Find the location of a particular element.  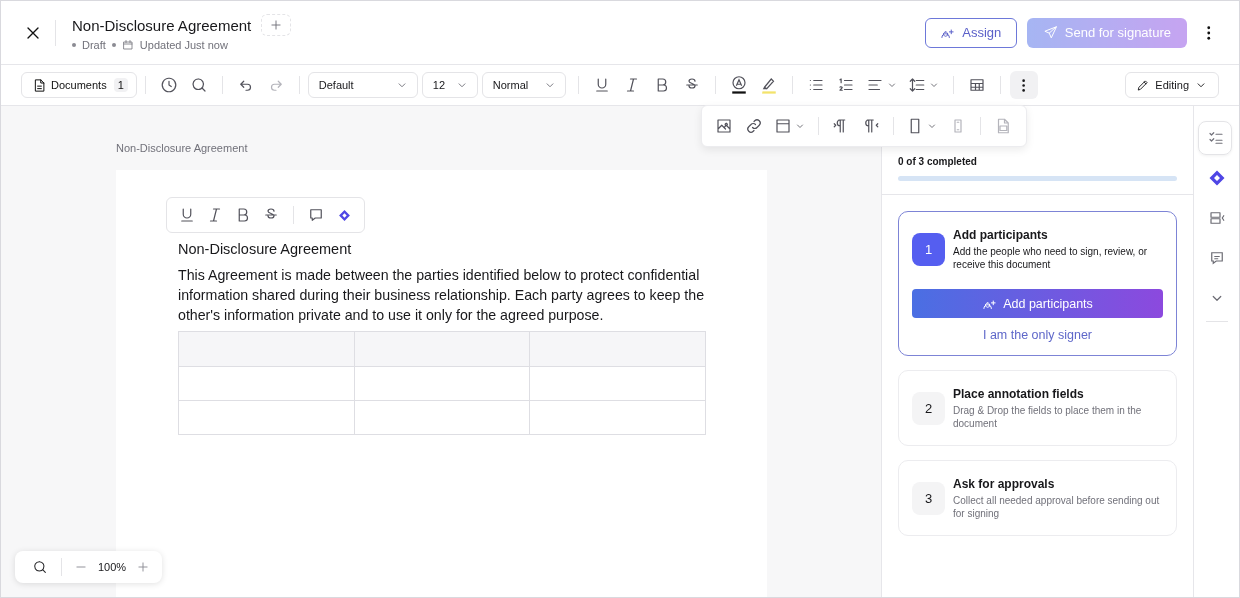

right-to-left-icon is located at coordinates (871, 126).